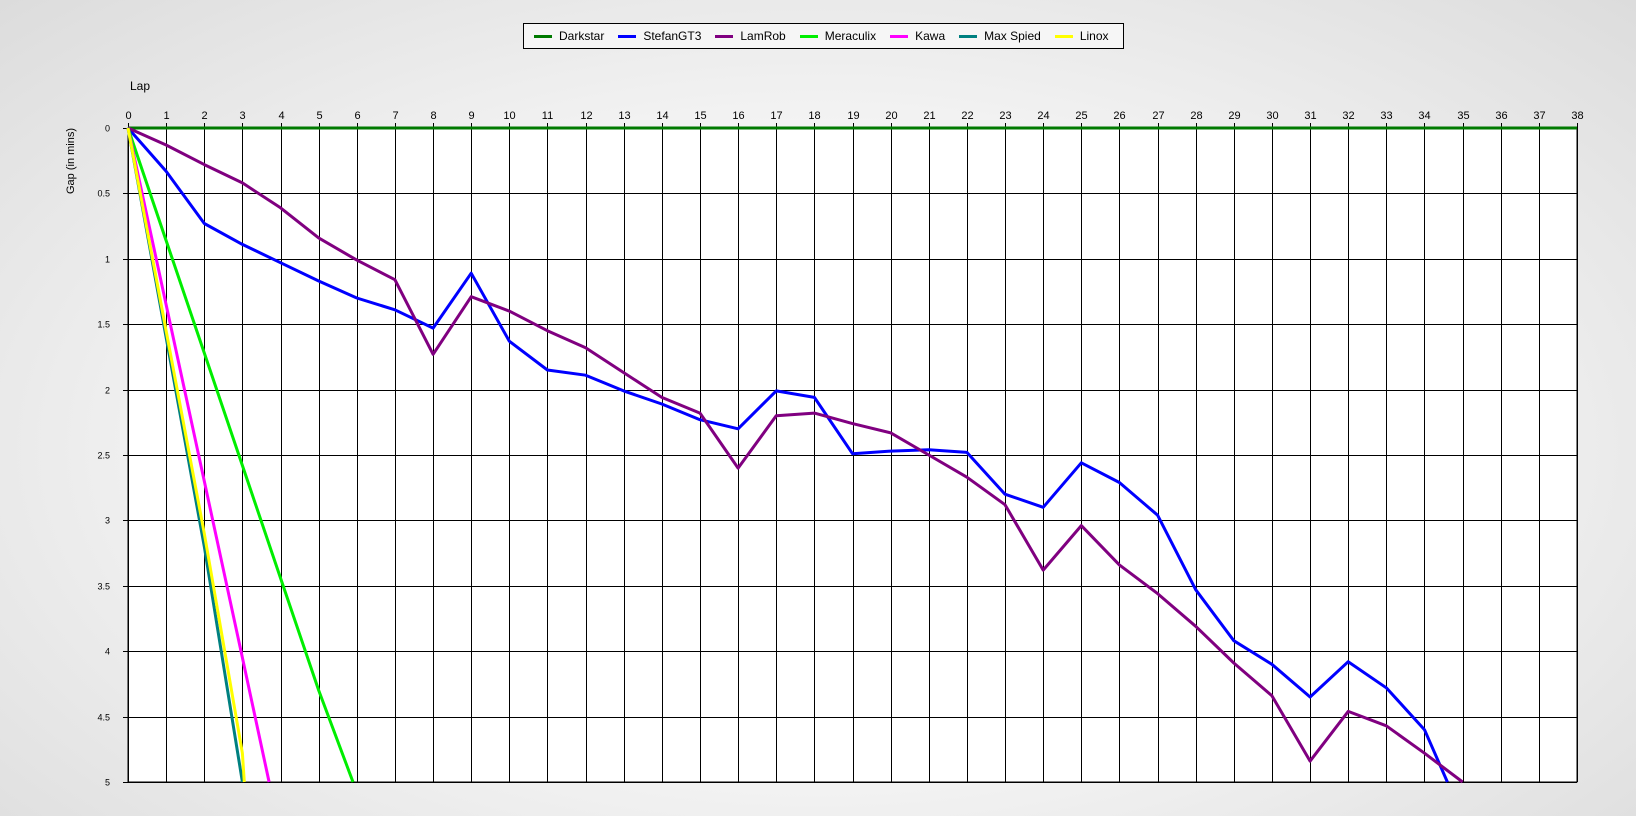 This screenshot has height=816, width=1636. What do you see at coordinates (103, 456) in the screenshot?
I see `y-tick-label: 2.5` at bounding box center [103, 456].